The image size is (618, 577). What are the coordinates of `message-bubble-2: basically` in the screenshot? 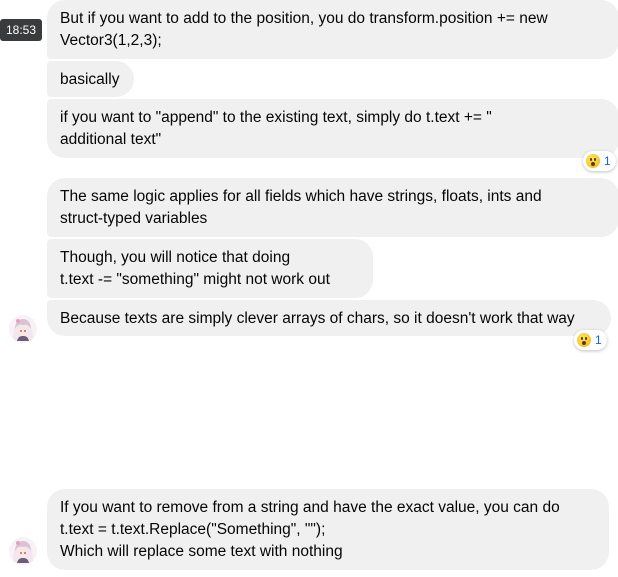 It's located at (90, 79).